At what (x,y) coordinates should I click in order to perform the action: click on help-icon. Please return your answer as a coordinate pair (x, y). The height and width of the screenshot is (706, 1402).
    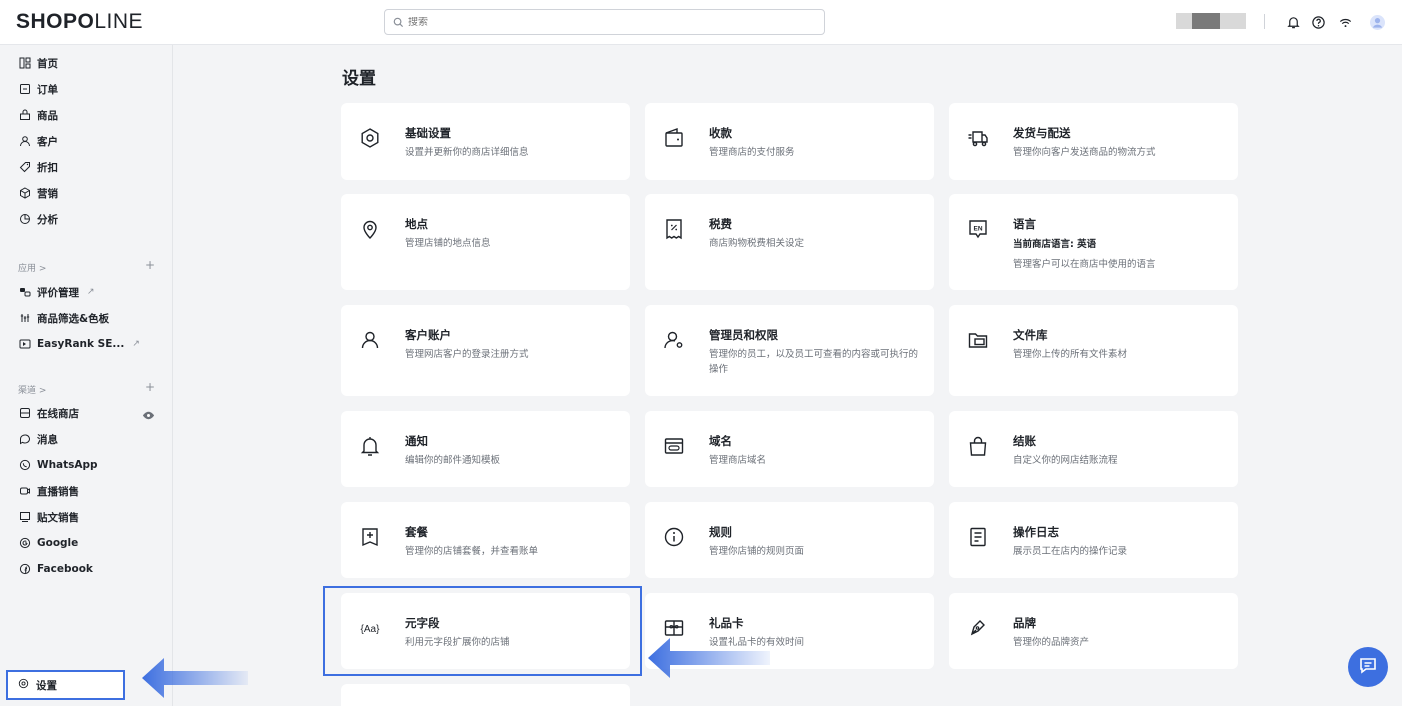
    Looking at the image, I should click on (1318, 22).